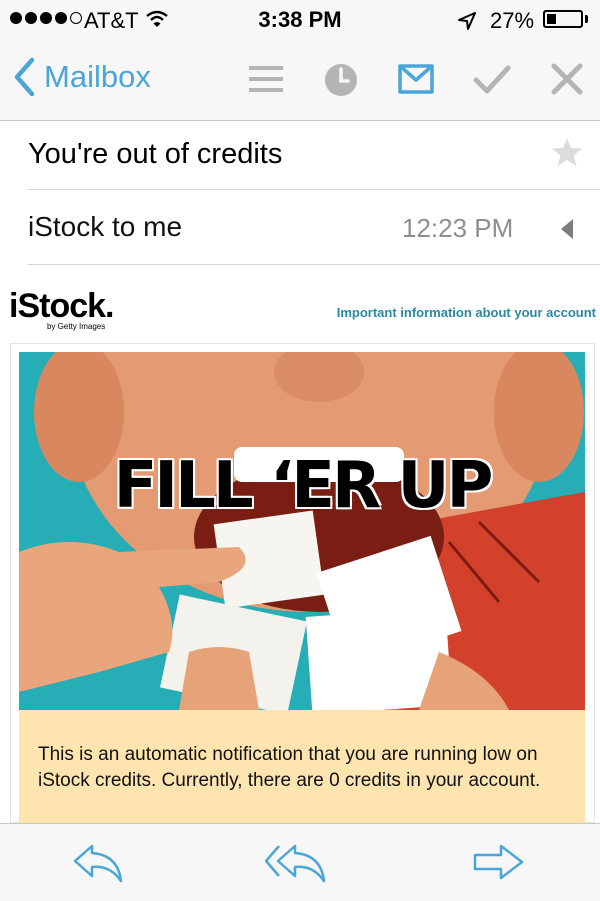 This screenshot has height=901, width=600. I want to click on reply-all-icon, so click(295, 865).